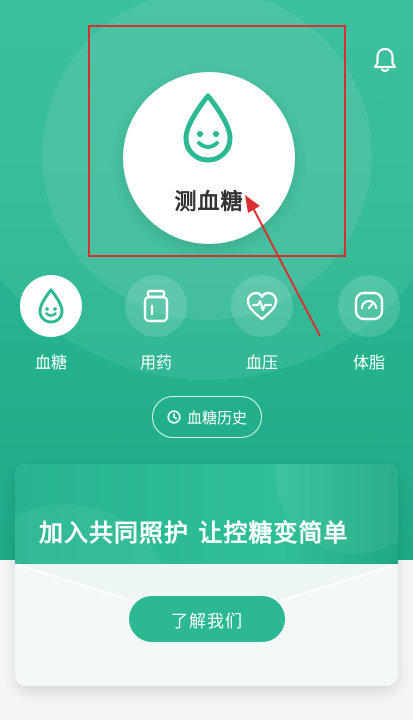 The height and width of the screenshot is (720, 413). Describe the element at coordinates (156, 306) in the screenshot. I see `medicine-bottle-icon` at that location.